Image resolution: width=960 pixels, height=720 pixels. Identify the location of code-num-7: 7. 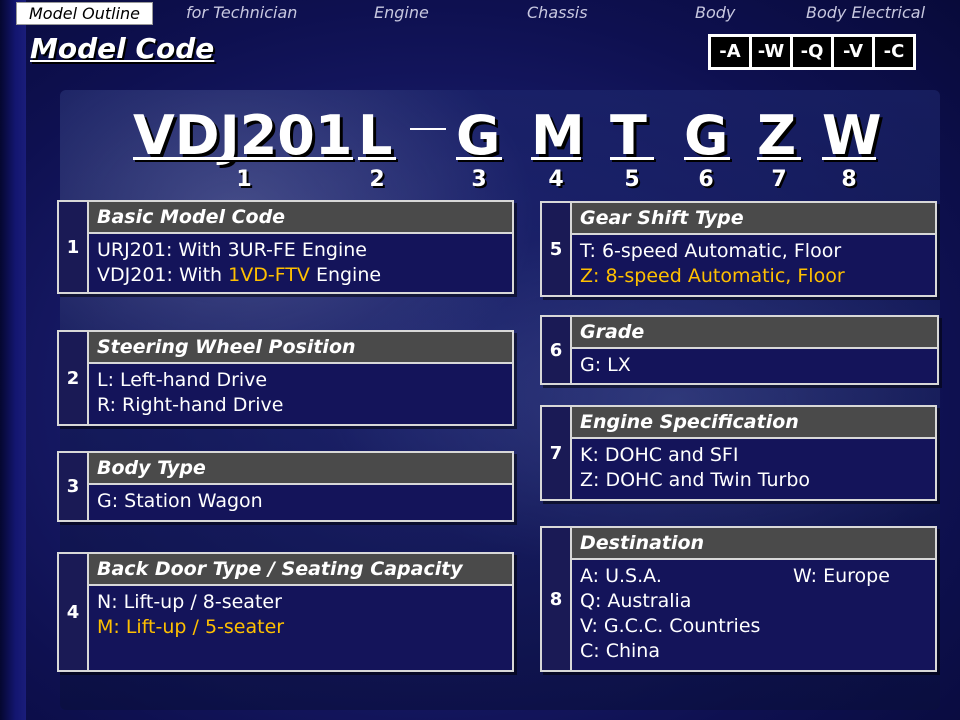
(779, 179).